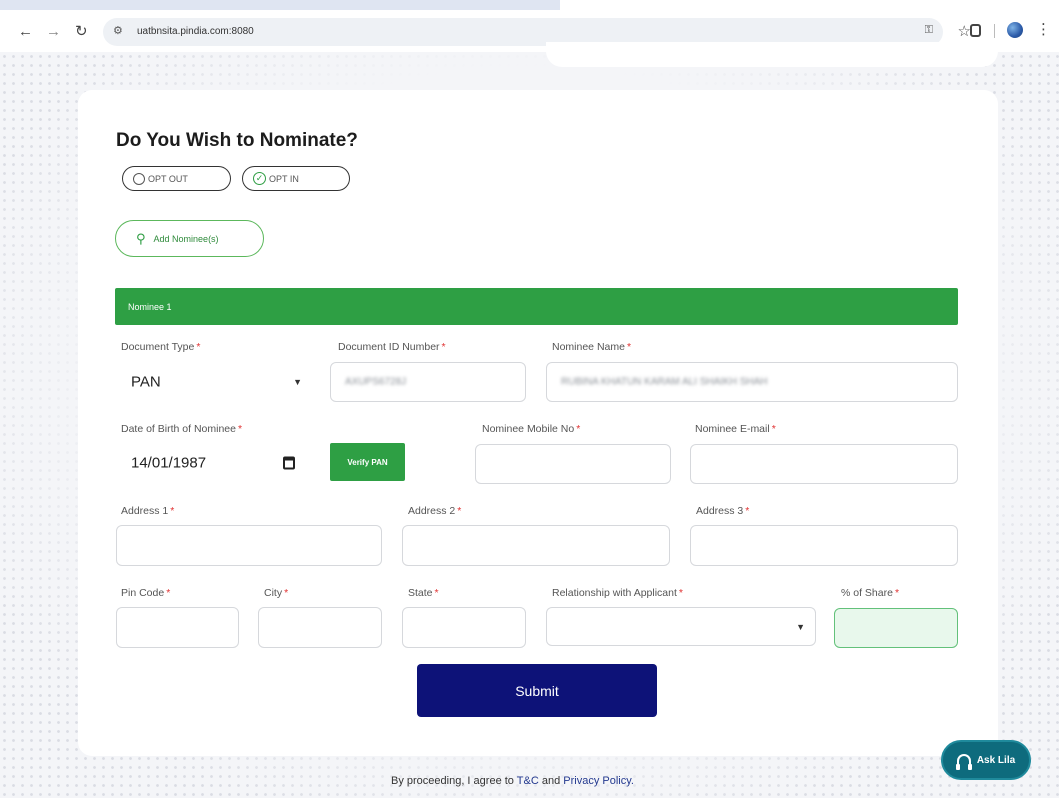 The height and width of the screenshot is (798, 1059). Describe the element at coordinates (896, 628) in the screenshot. I see `share-input` at that location.